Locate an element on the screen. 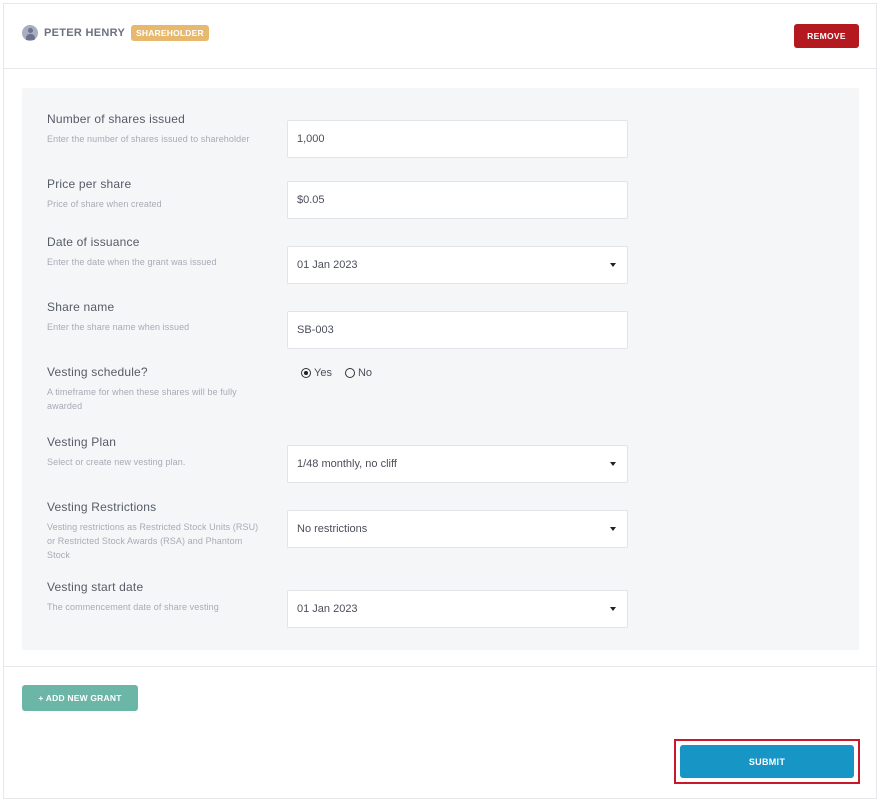 This screenshot has height=801, width=880. vesting-plan-select: 1/48 monthly, no cliff is located at coordinates (457, 464).